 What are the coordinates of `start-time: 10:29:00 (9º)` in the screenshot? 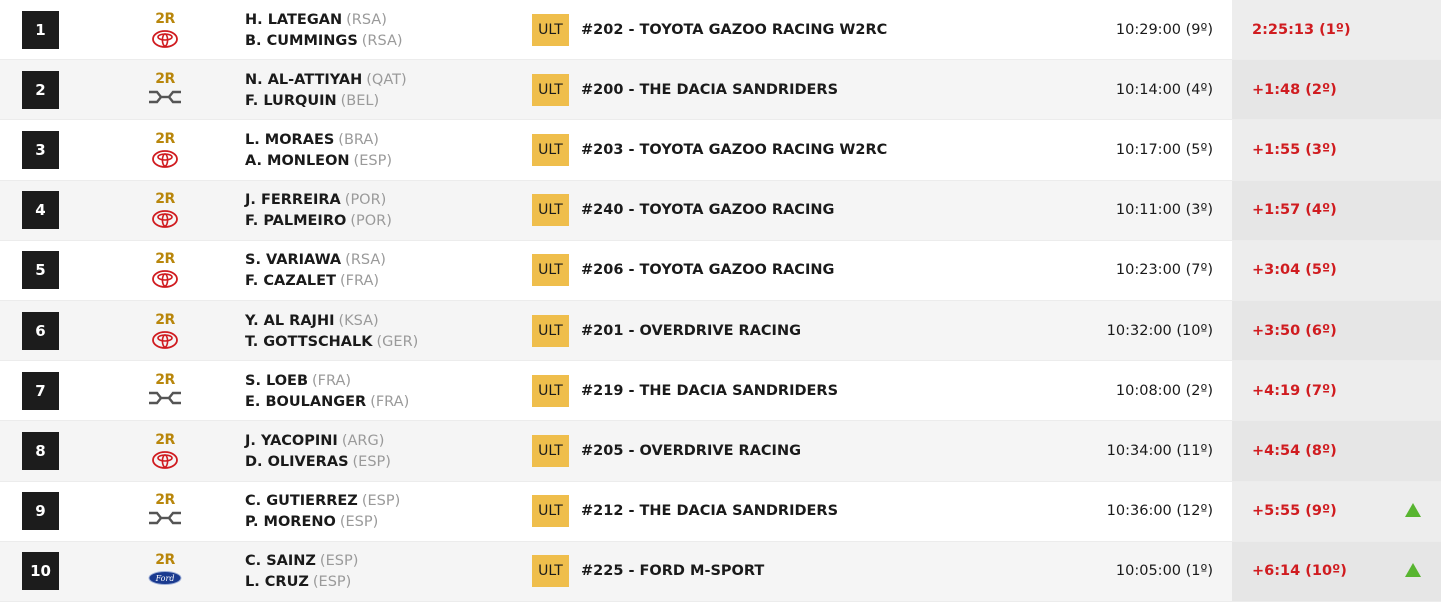 It's located at (1164, 29).